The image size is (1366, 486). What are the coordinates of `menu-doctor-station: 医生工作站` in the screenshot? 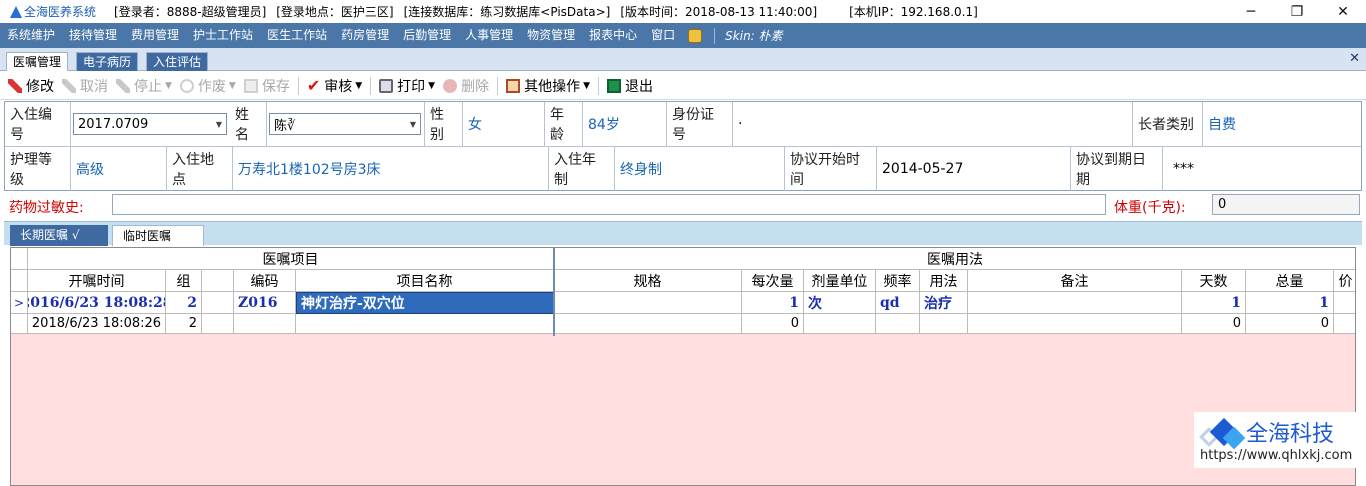 It's located at (297, 35).